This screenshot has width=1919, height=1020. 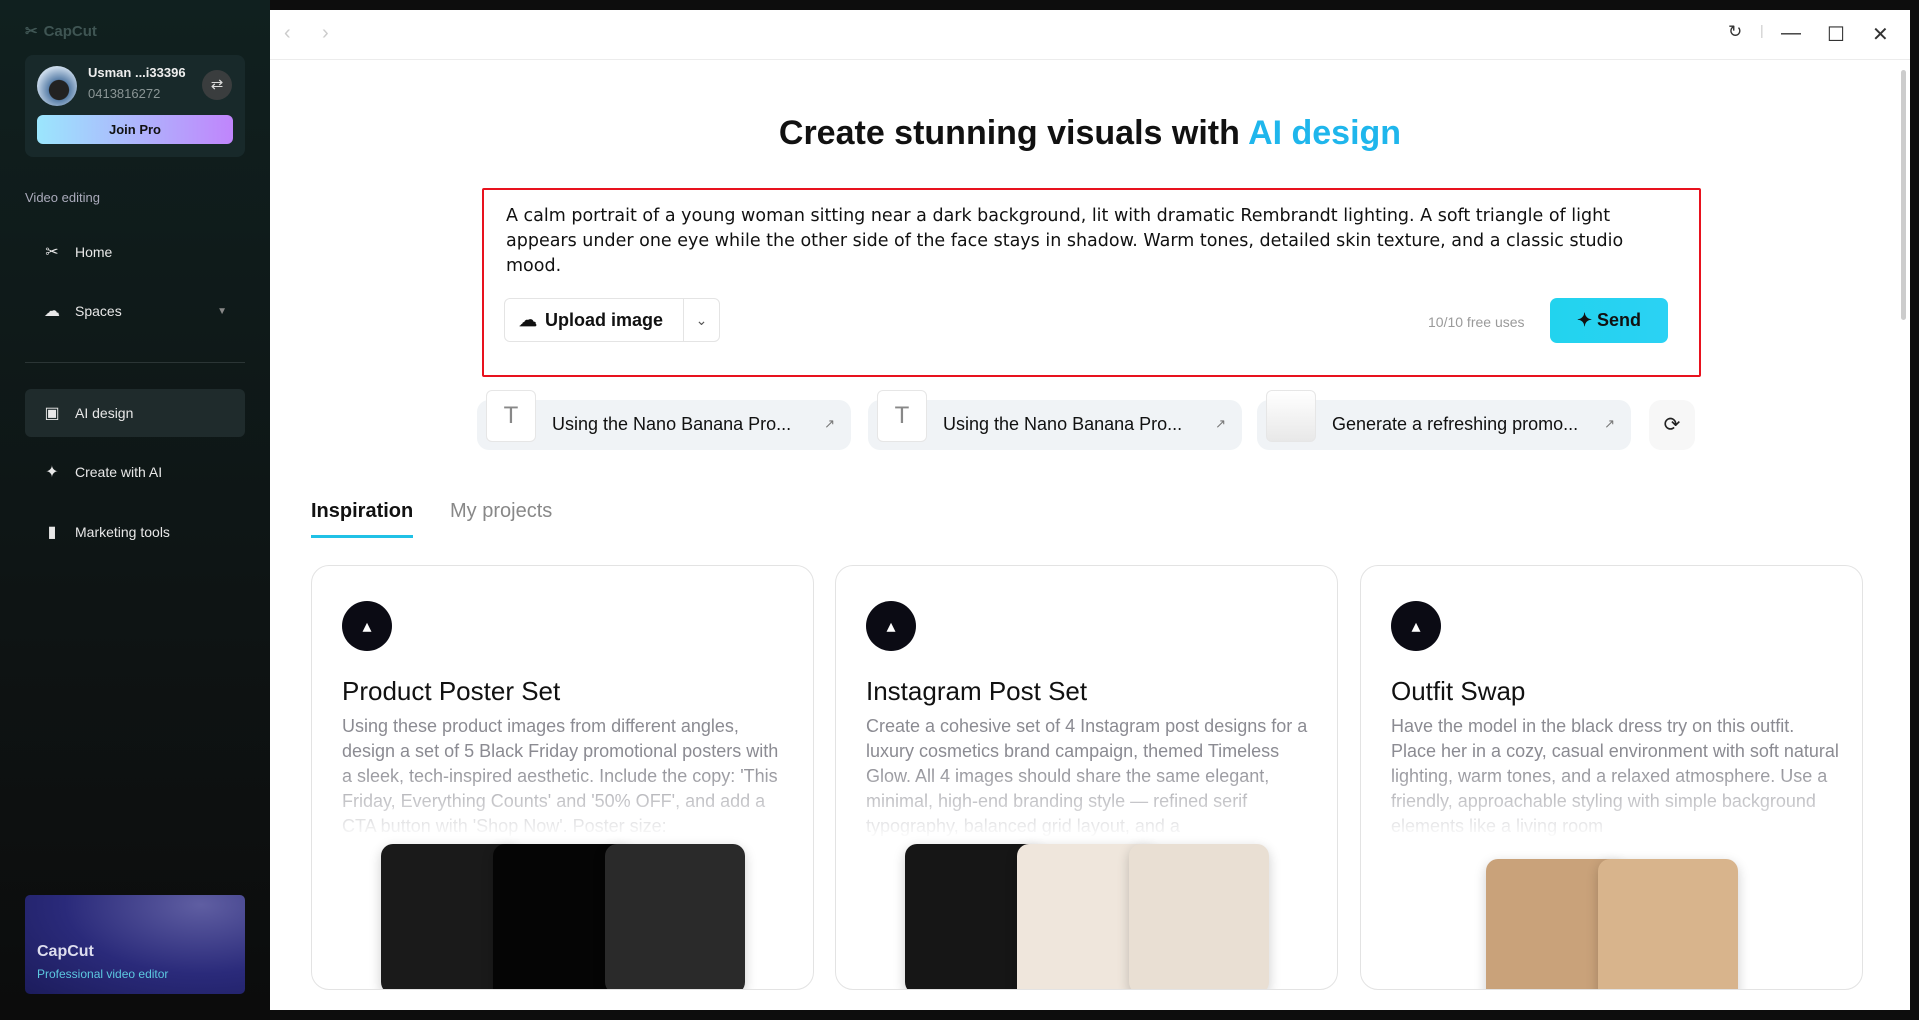 What do you see at coordinates (62, 197) in the screenshot?
I see `section-label: Video editing` at bounding box center [62, 197].